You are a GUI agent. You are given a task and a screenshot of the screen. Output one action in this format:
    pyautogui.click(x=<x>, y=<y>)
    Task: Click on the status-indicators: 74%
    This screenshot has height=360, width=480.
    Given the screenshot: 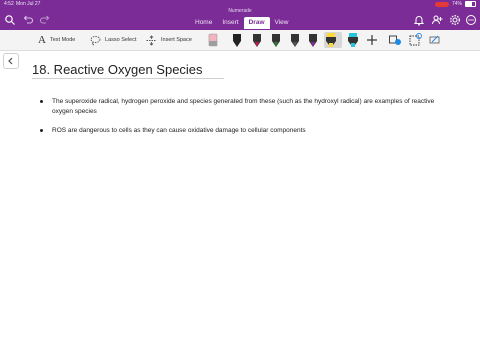 What is the action you would take?
    pyautogui.click(x=455, y=4)
    